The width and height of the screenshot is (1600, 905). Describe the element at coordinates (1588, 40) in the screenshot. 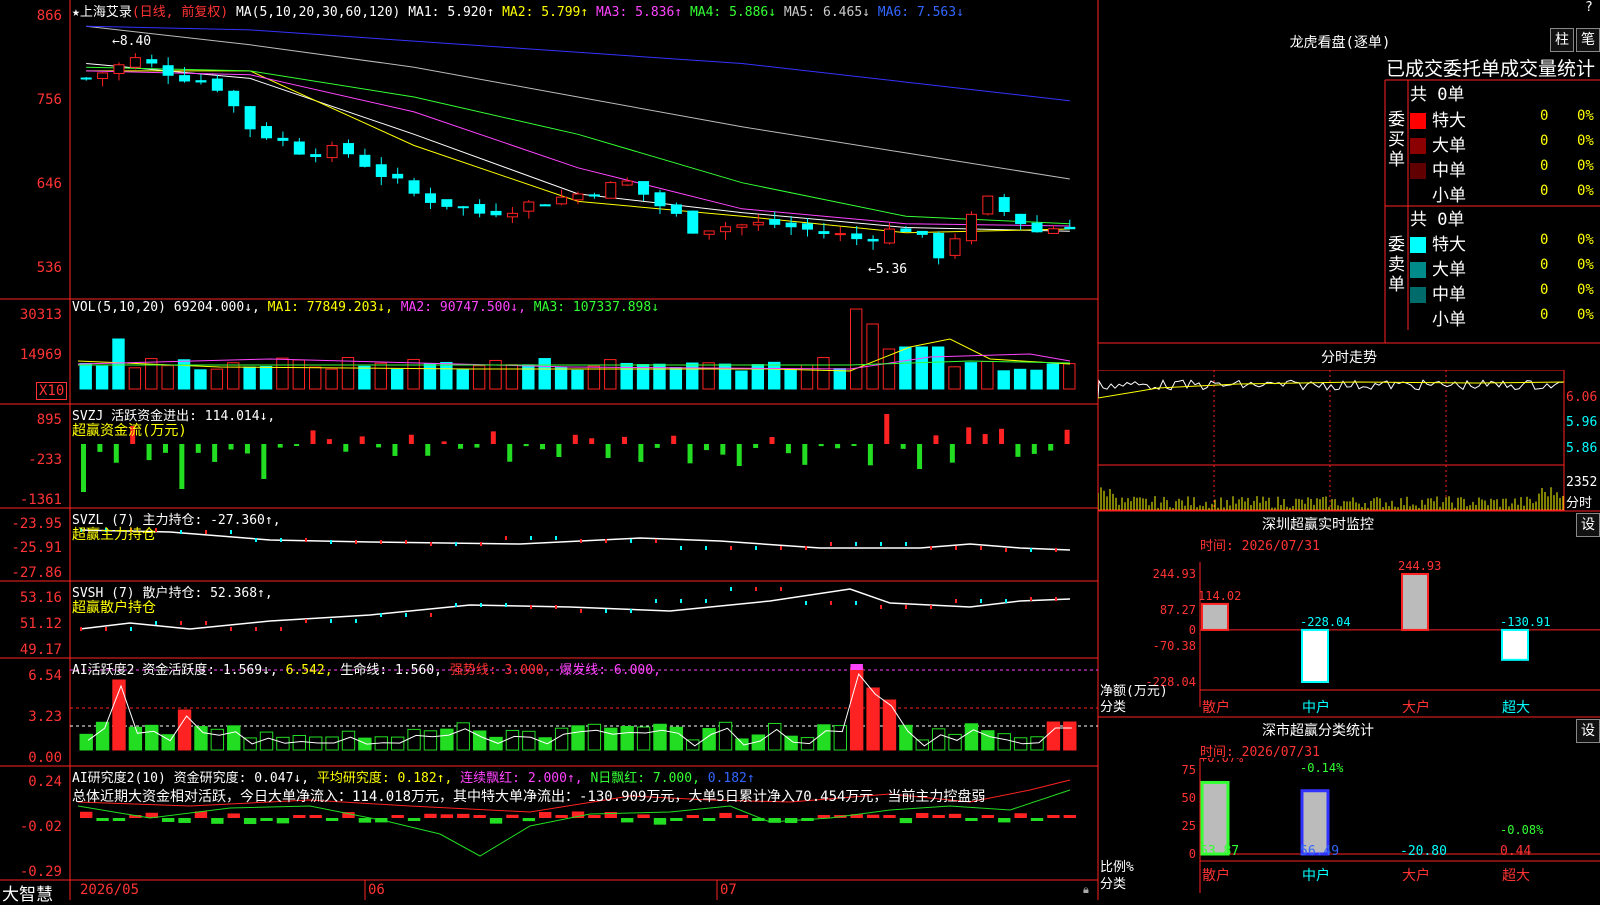

I see `pen-view-button: 笔` at that location.